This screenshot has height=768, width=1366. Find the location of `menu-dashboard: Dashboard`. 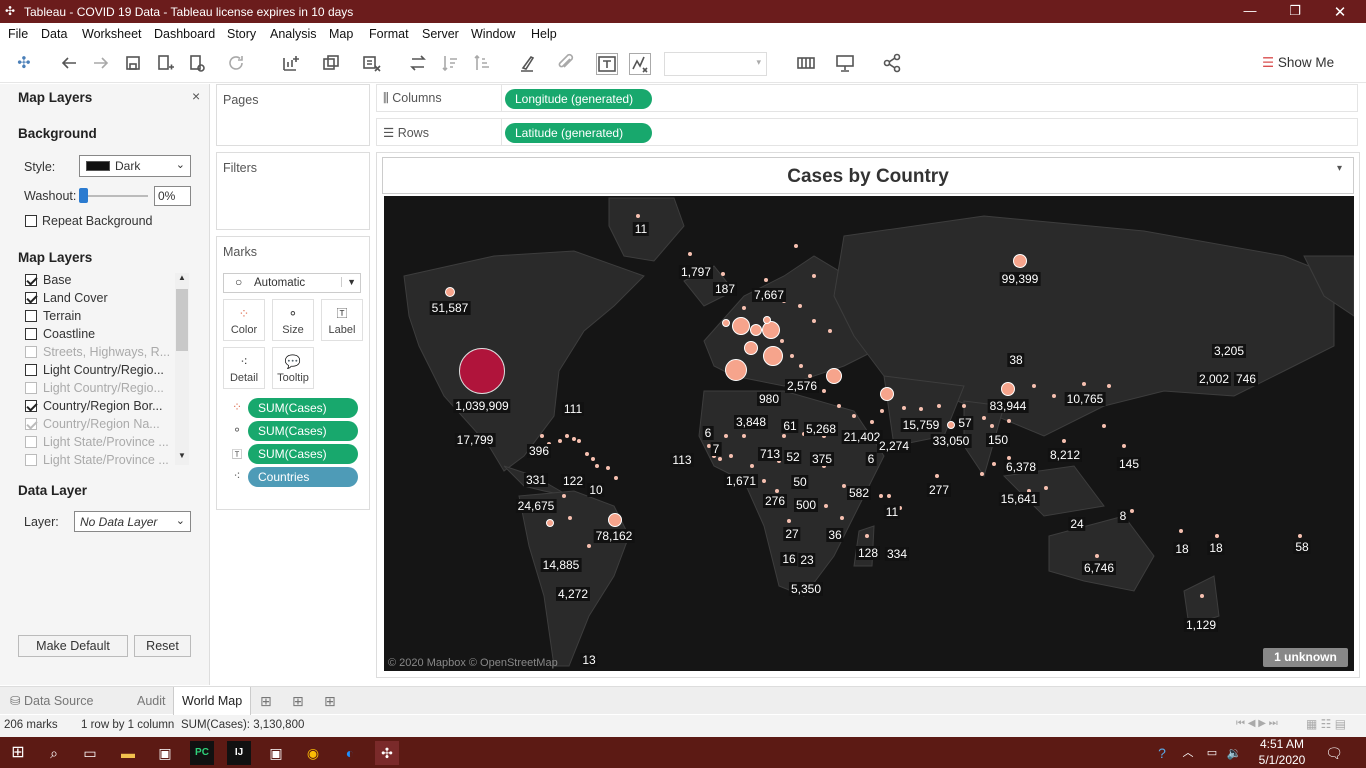

menu-dashboard: Dashboard is located at coordinates (184, 34).